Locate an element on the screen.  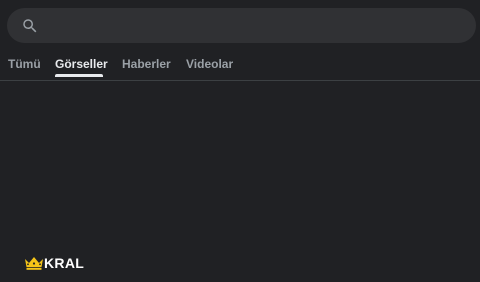
search-bar is located at coordinates (241, 25).